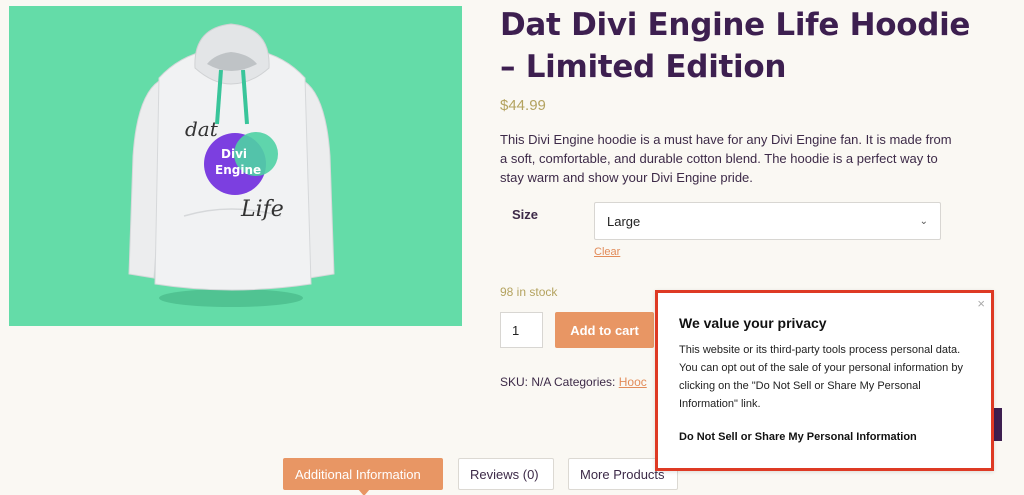 This screenshot has width=1024, height=495. What do you see at coordinates (633, 382) in the screenshot?
I see `category-link: Hooc` at bounding box center [633, 382].